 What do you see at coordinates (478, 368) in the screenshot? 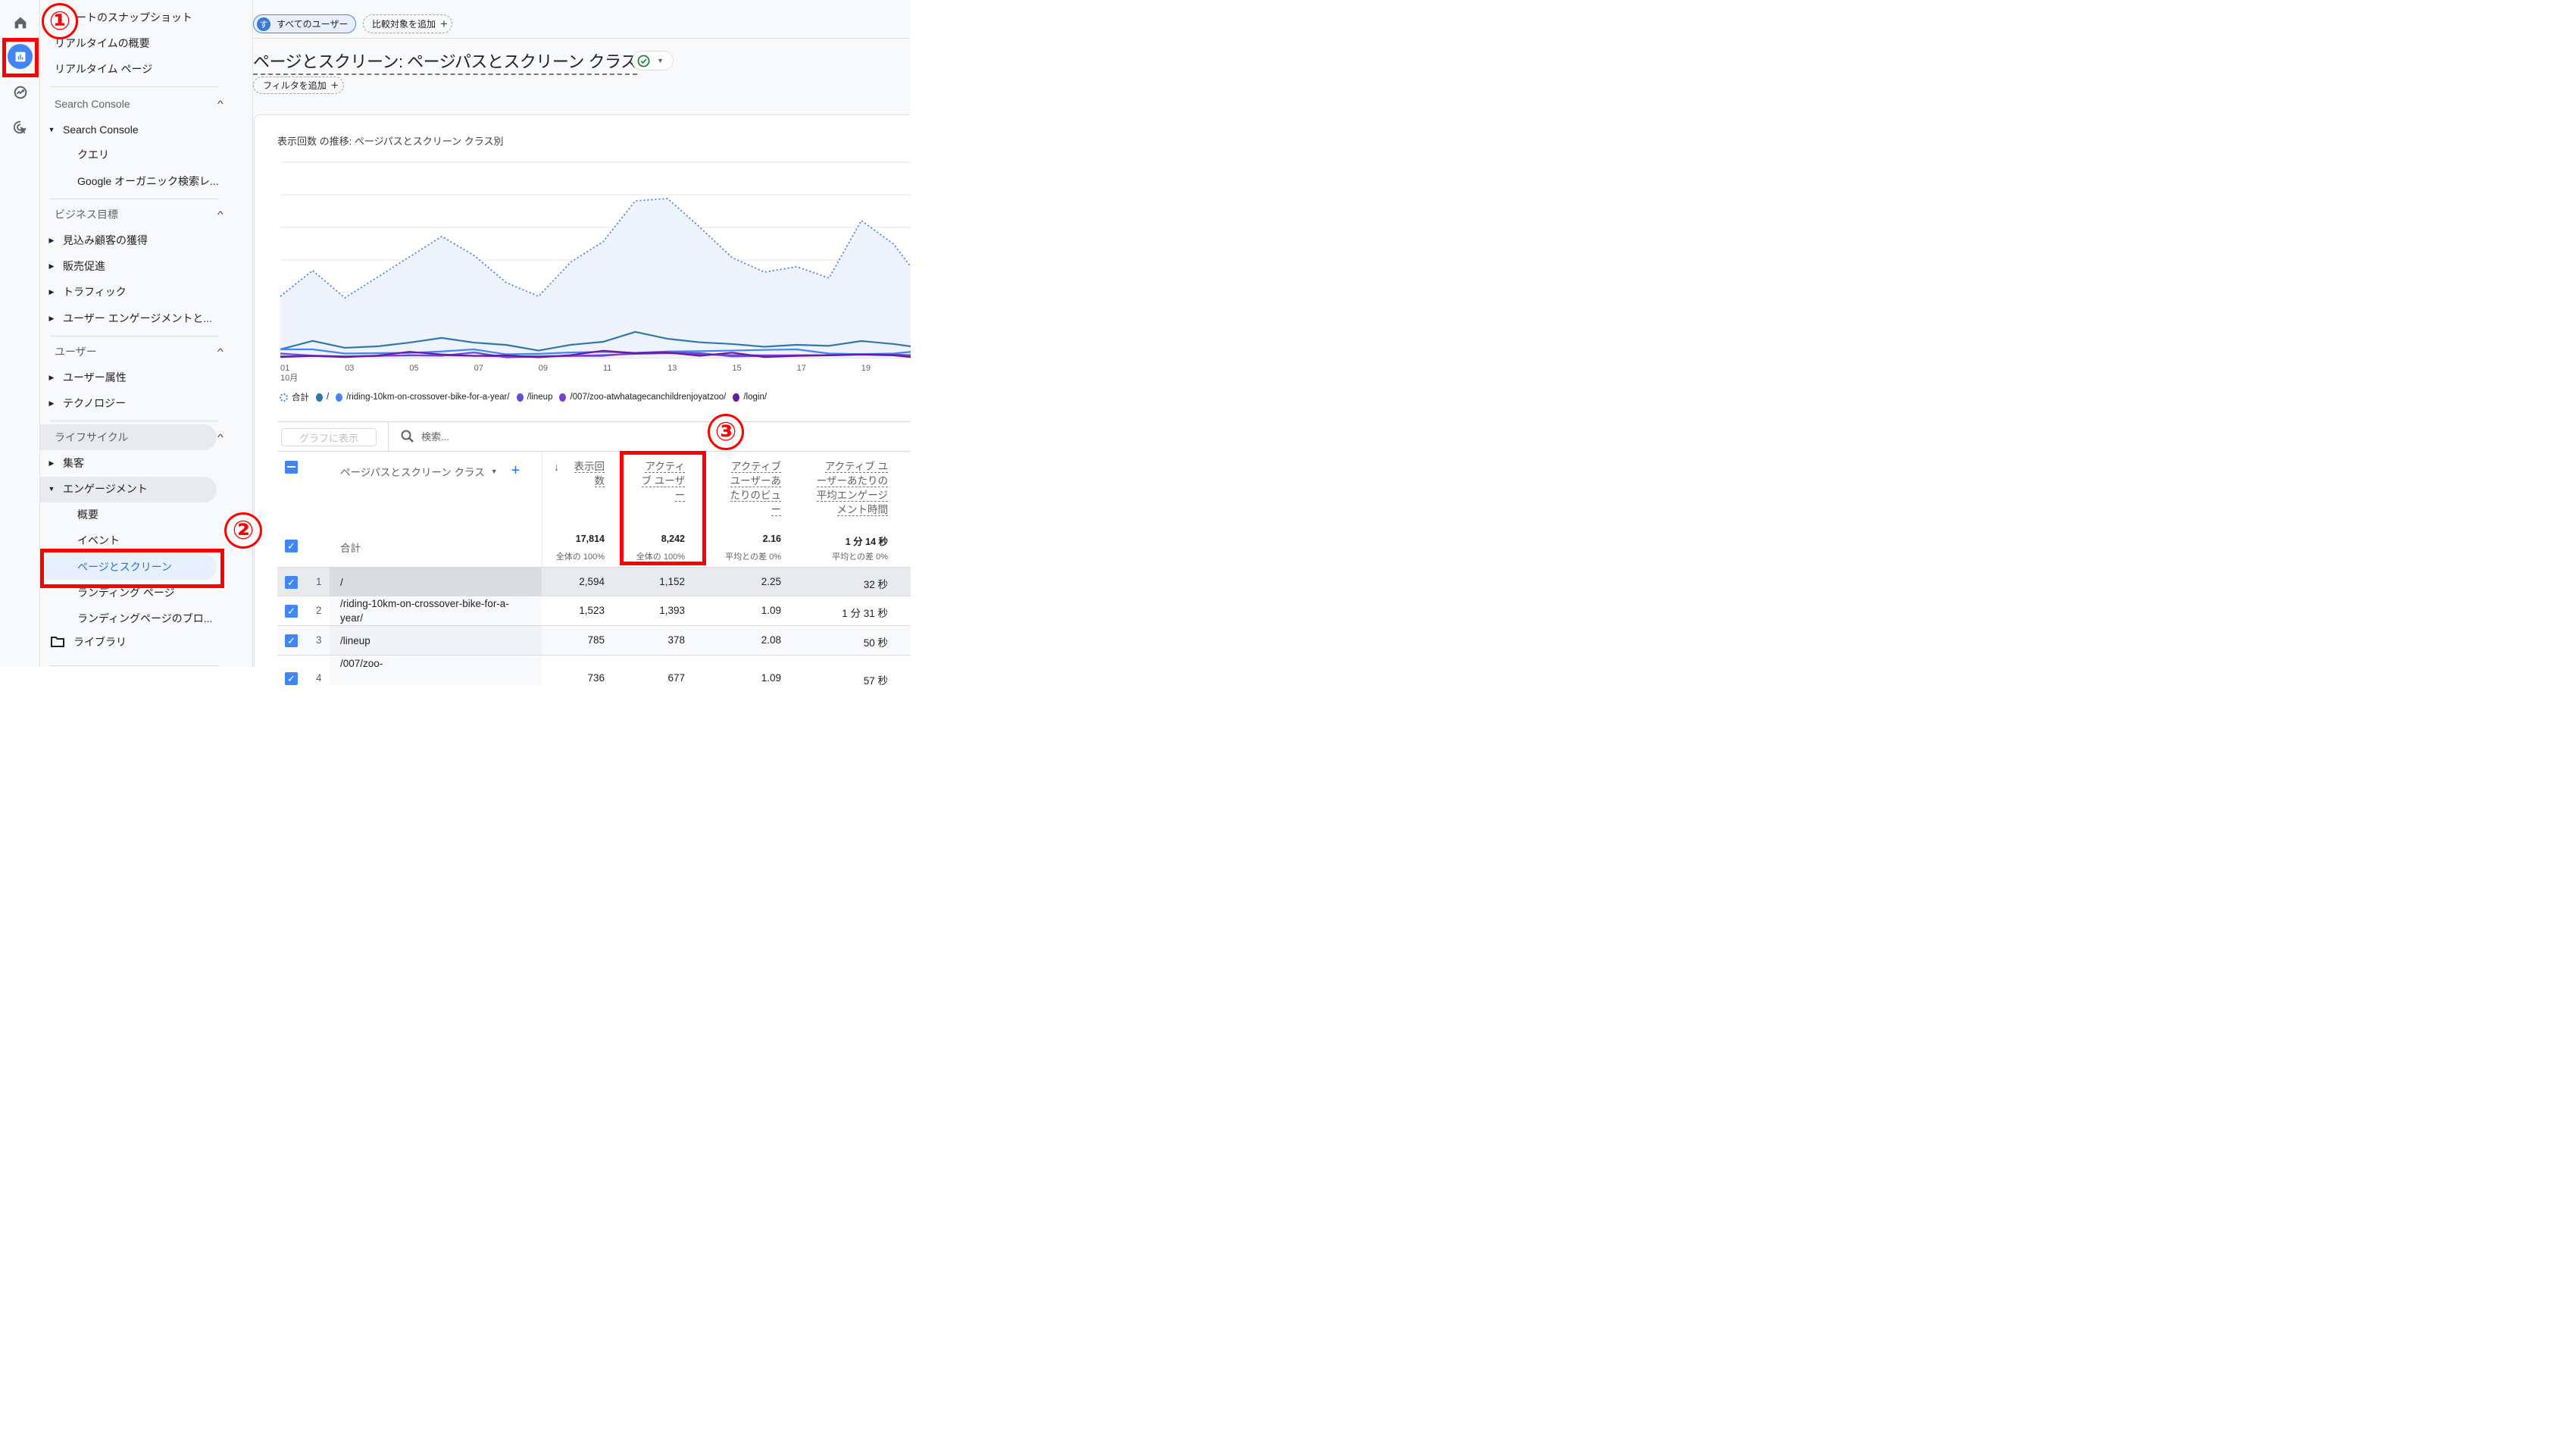
I see `x-tick-label: 07` at bounding box center [478, 368].